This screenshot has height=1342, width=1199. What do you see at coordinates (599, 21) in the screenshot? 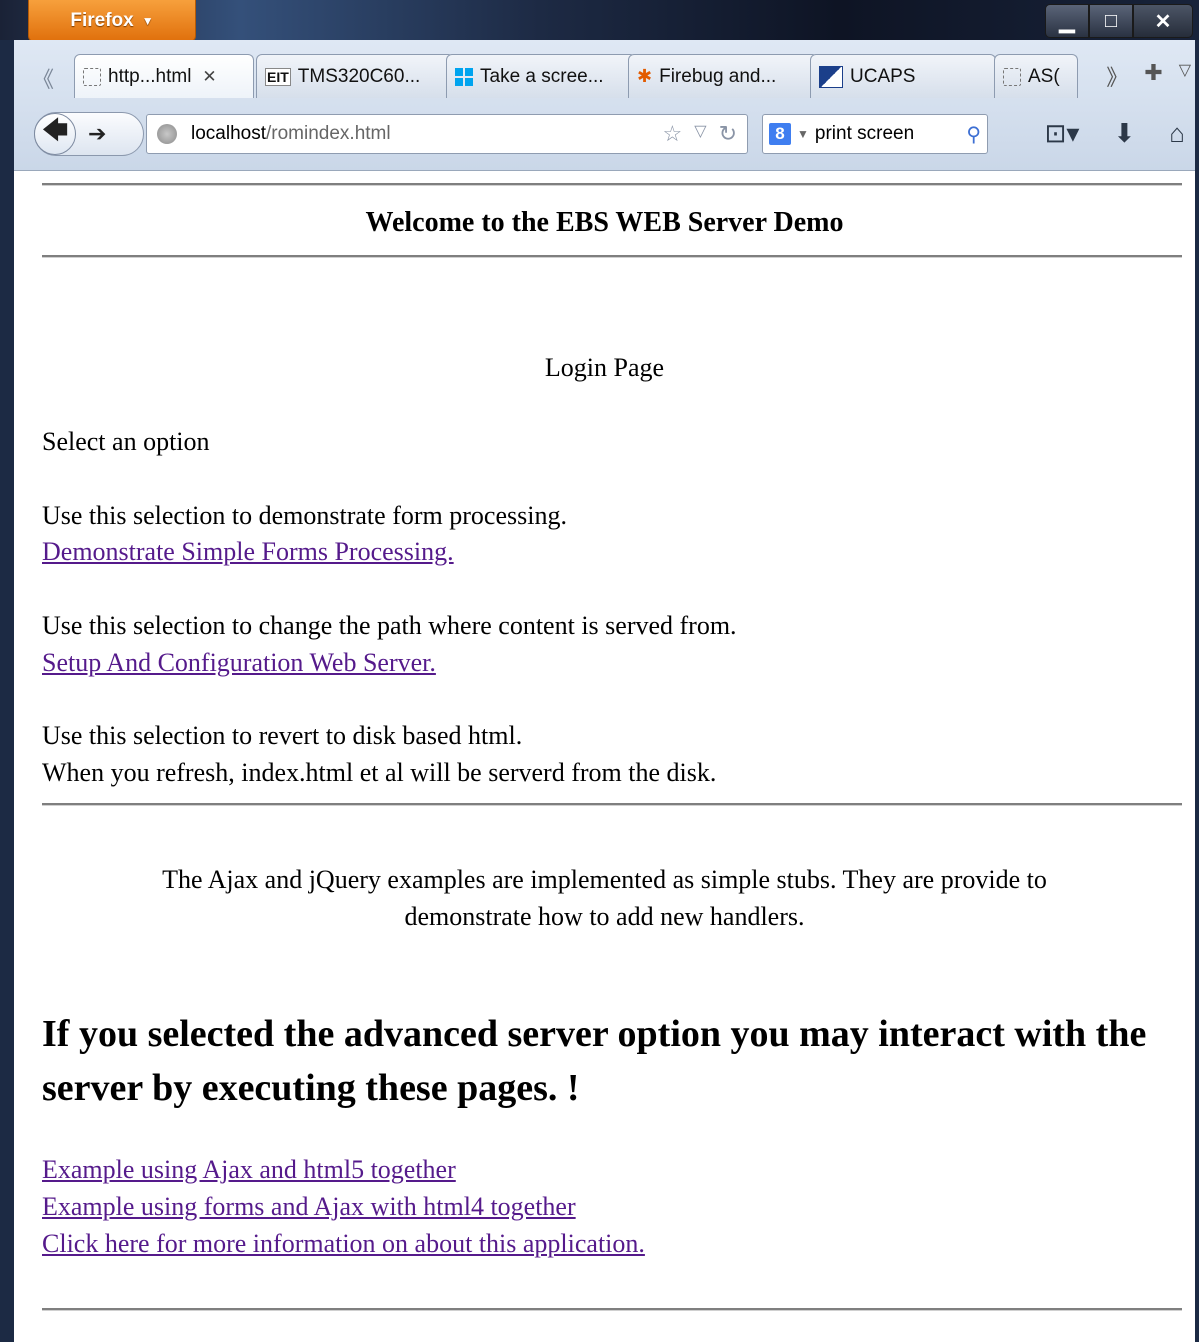
I see `window-titlebar: Firefox ▼ ▁ □ ✕` at bounding box center [599, 21].